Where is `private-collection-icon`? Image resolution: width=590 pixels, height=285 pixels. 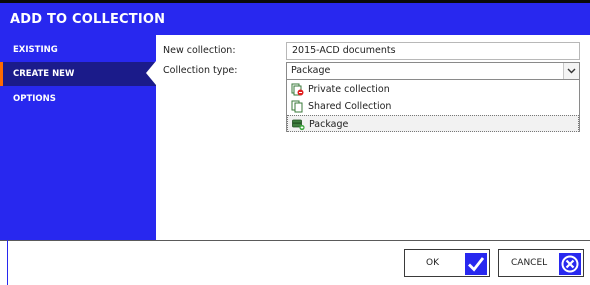
private-collection-icon is located at coordinates (297, 89).